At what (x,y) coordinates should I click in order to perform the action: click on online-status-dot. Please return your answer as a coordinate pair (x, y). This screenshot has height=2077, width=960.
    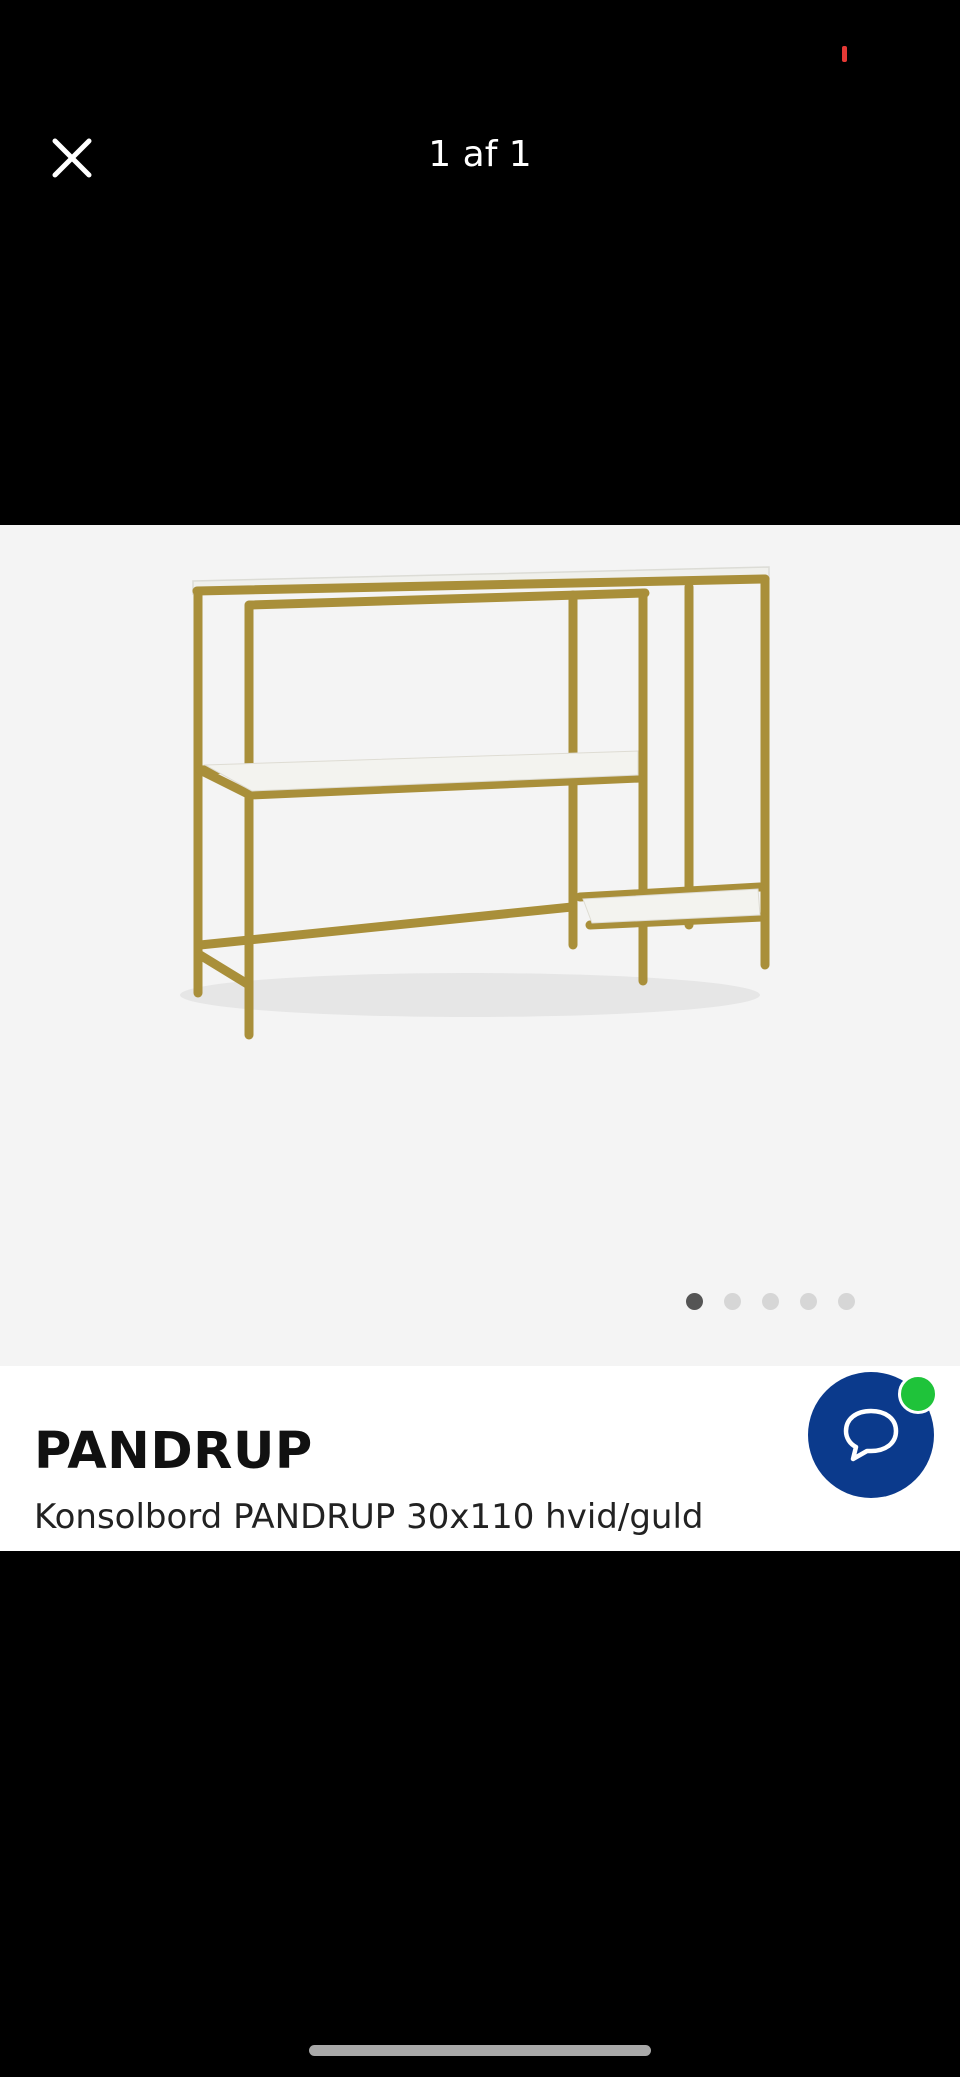
    Looking at the image, I should click on (918, 1394).